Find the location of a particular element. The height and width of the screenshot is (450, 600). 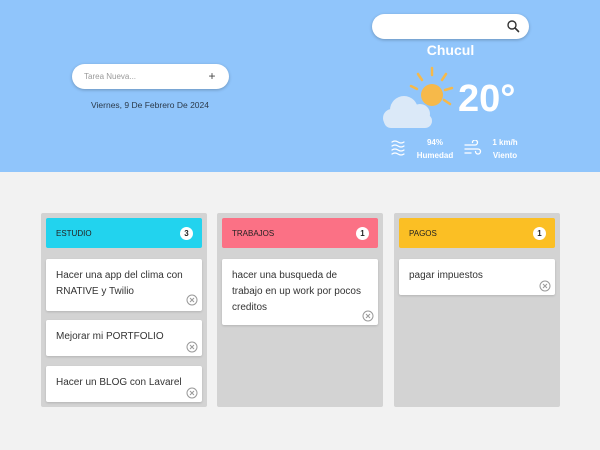

new-task-field: + is located at coordinates (150, 76).